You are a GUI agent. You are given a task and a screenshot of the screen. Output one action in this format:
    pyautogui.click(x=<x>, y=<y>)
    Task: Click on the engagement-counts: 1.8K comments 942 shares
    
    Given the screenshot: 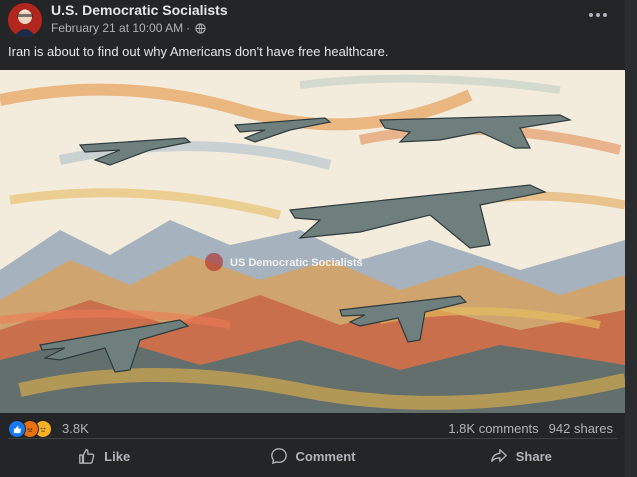 What is the action you would take?
    pyautogui.click(x=530, y=428)
    